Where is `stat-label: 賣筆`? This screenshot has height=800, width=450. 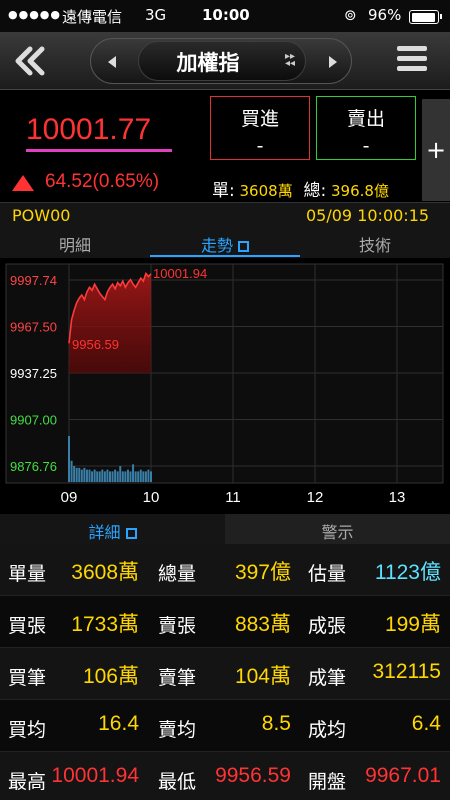 stat-label: 賣筆 is located at coordinates (177, 678).